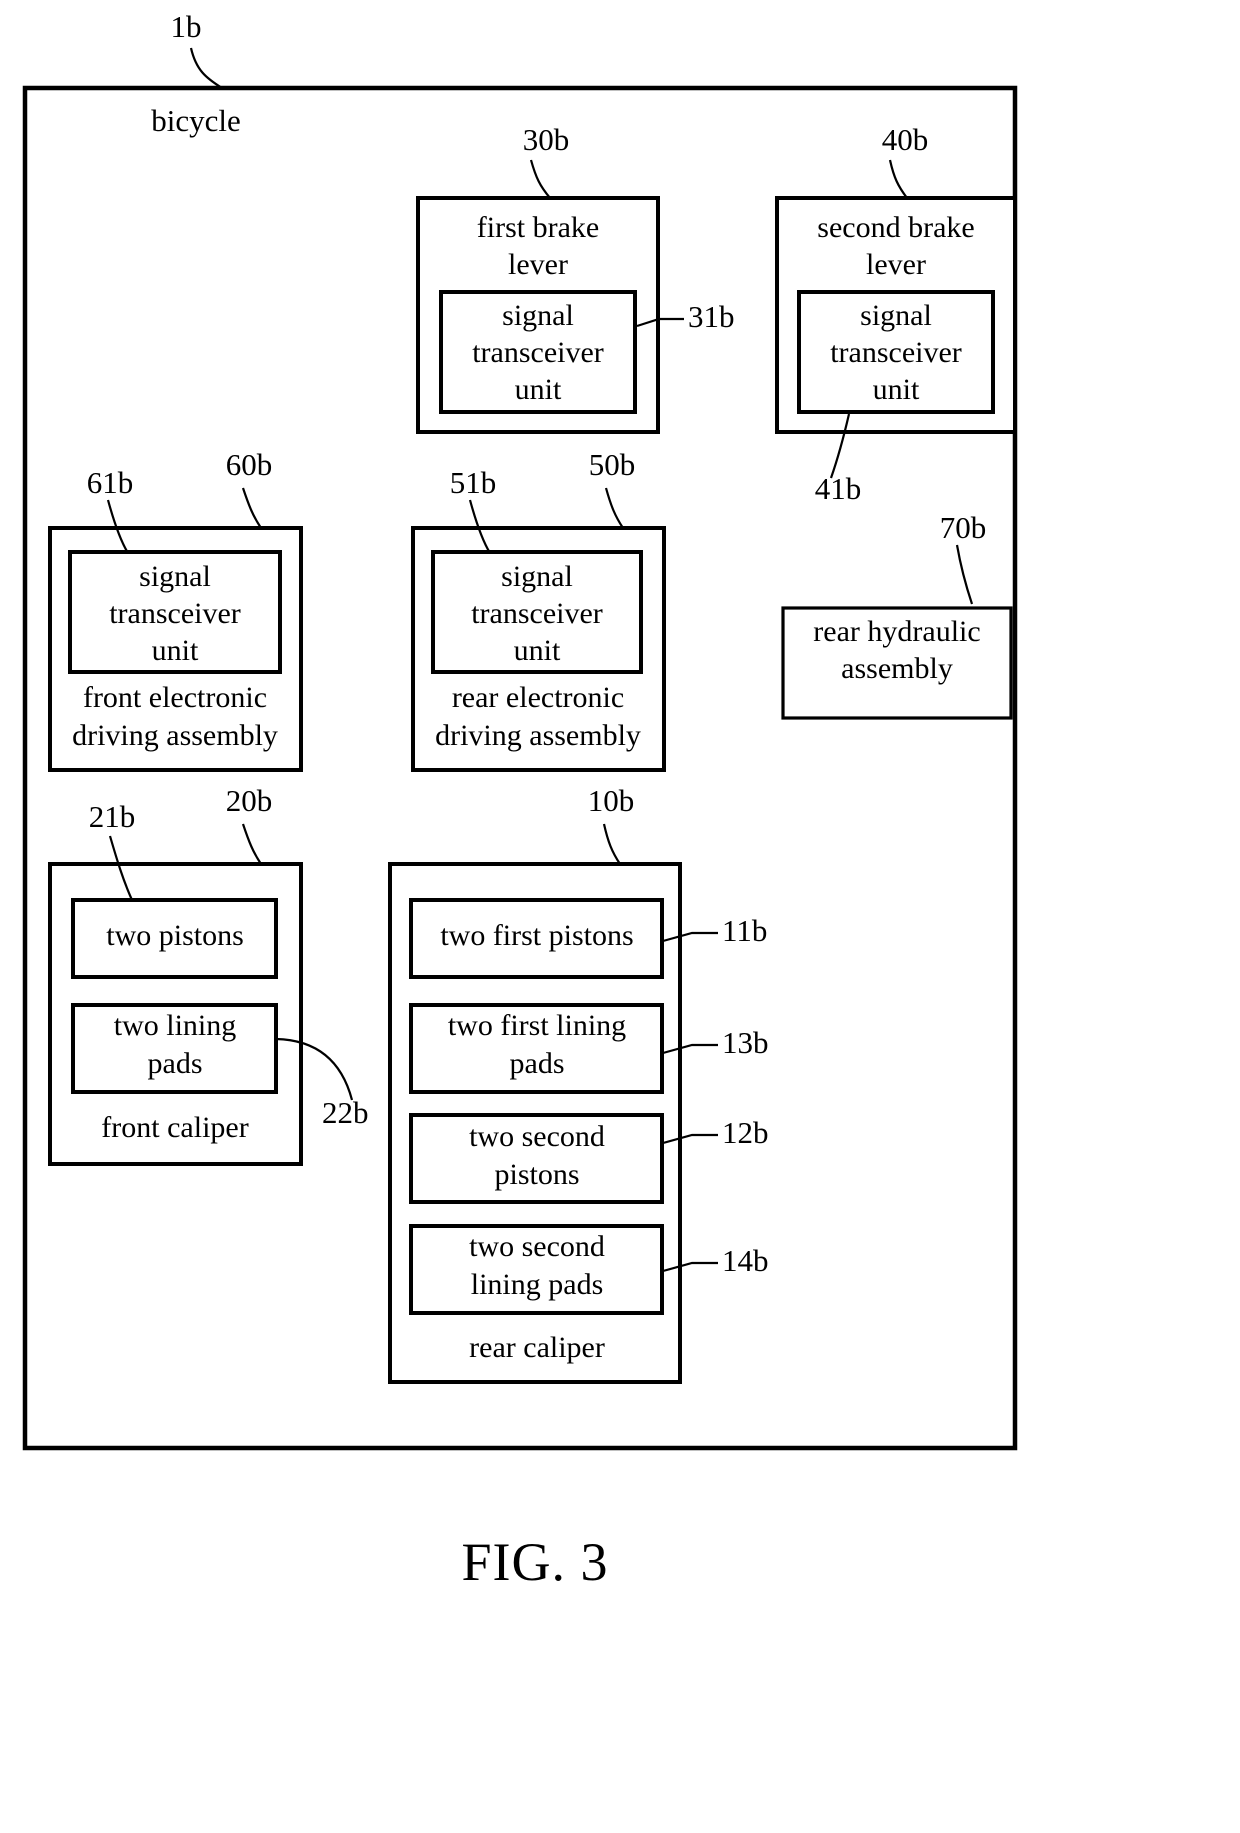  What do you see at coordinates (897, 668) in the screenshot?
I see `rear-hydraulic-line2: assembly` at bounding box center [897, 668].